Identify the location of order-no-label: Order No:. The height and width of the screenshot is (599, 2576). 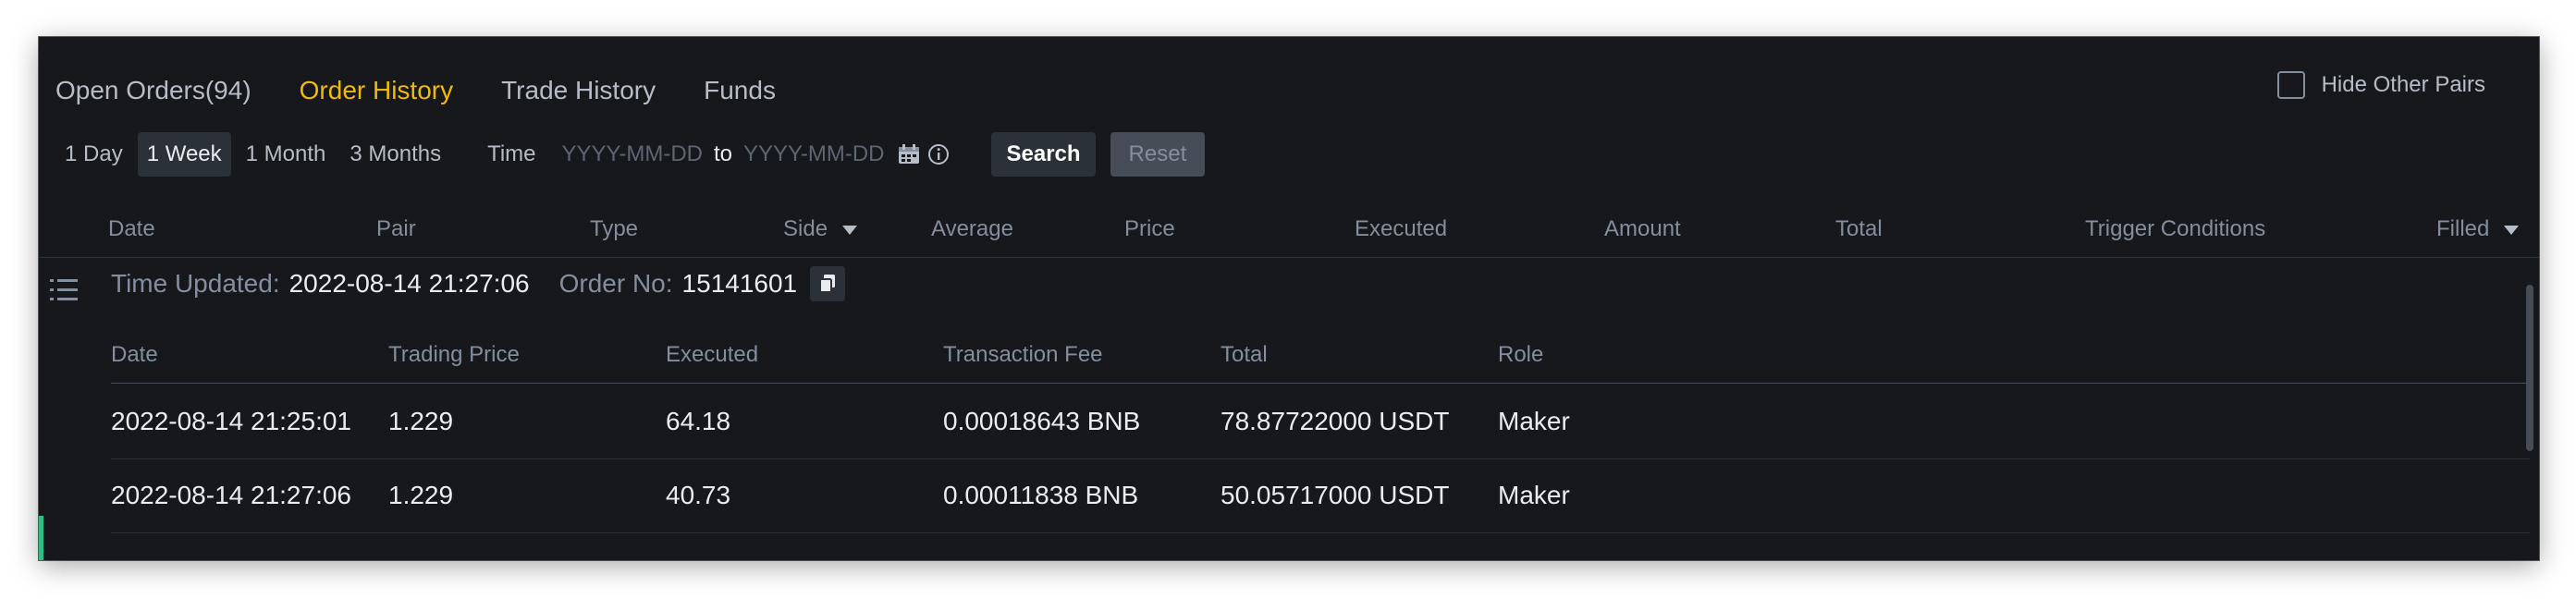
(615, 283).